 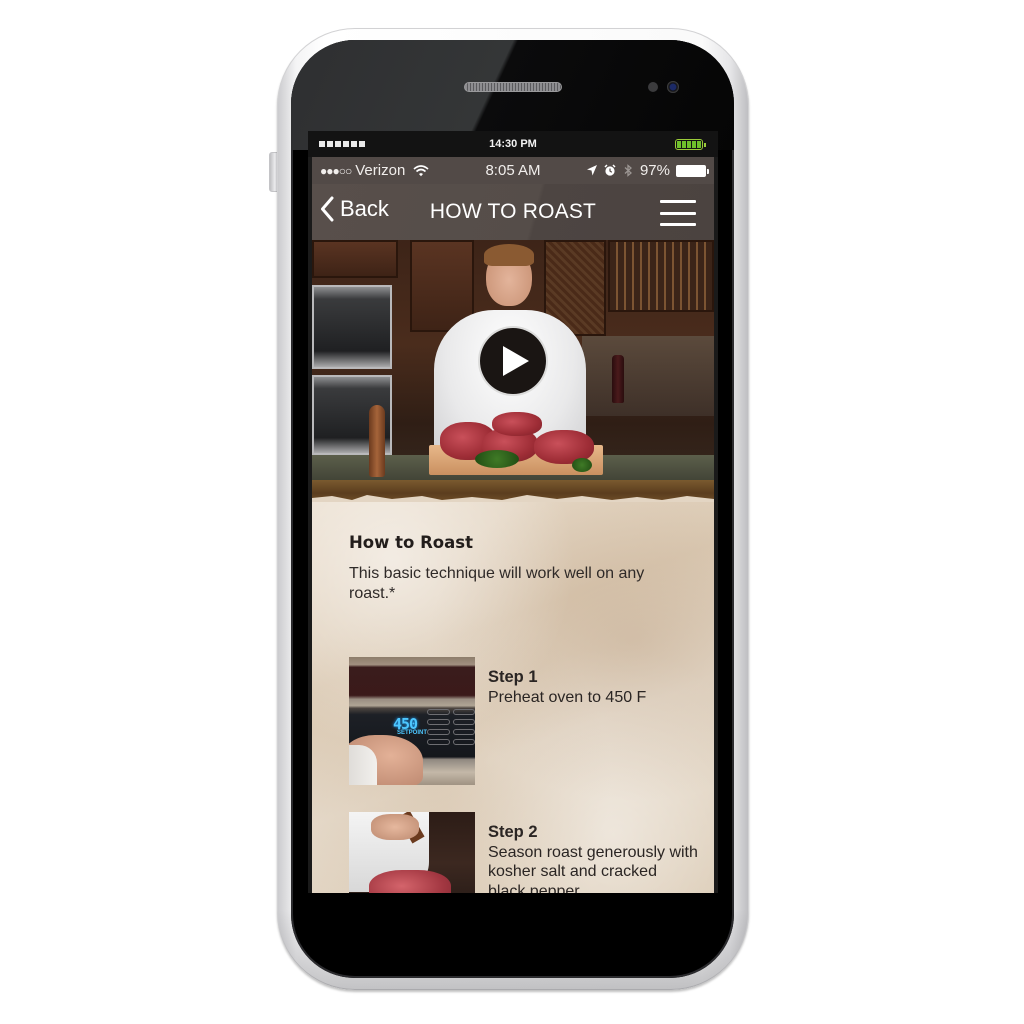 I want to click on pepper-mill, so click(x=377, y=441).